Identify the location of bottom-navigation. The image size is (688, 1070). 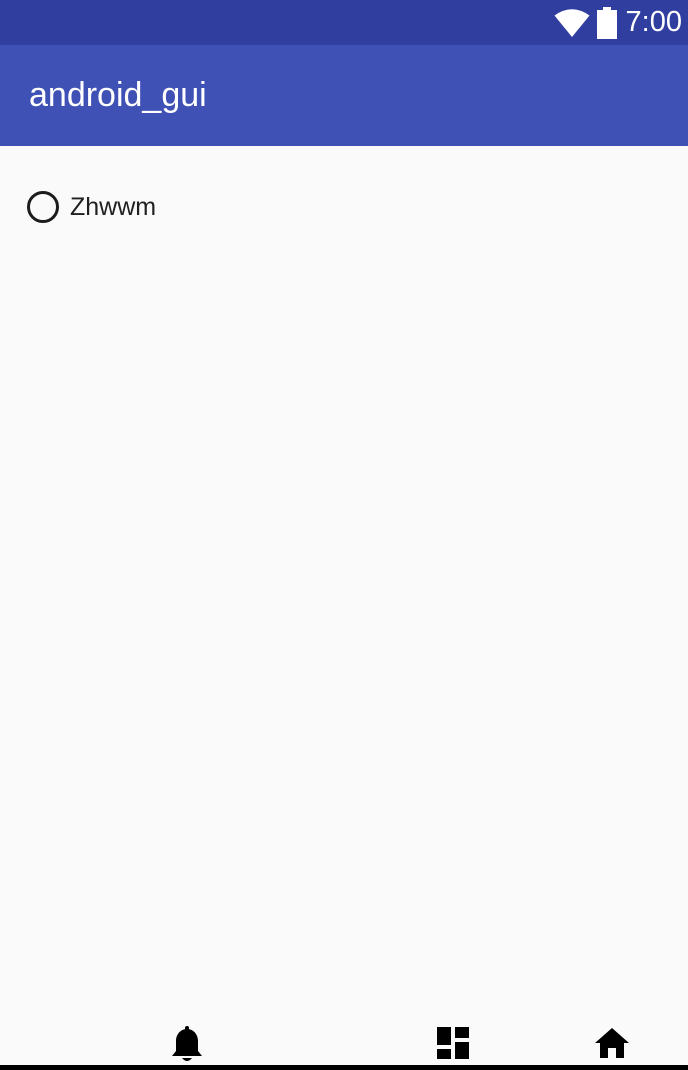
(344, 1042).